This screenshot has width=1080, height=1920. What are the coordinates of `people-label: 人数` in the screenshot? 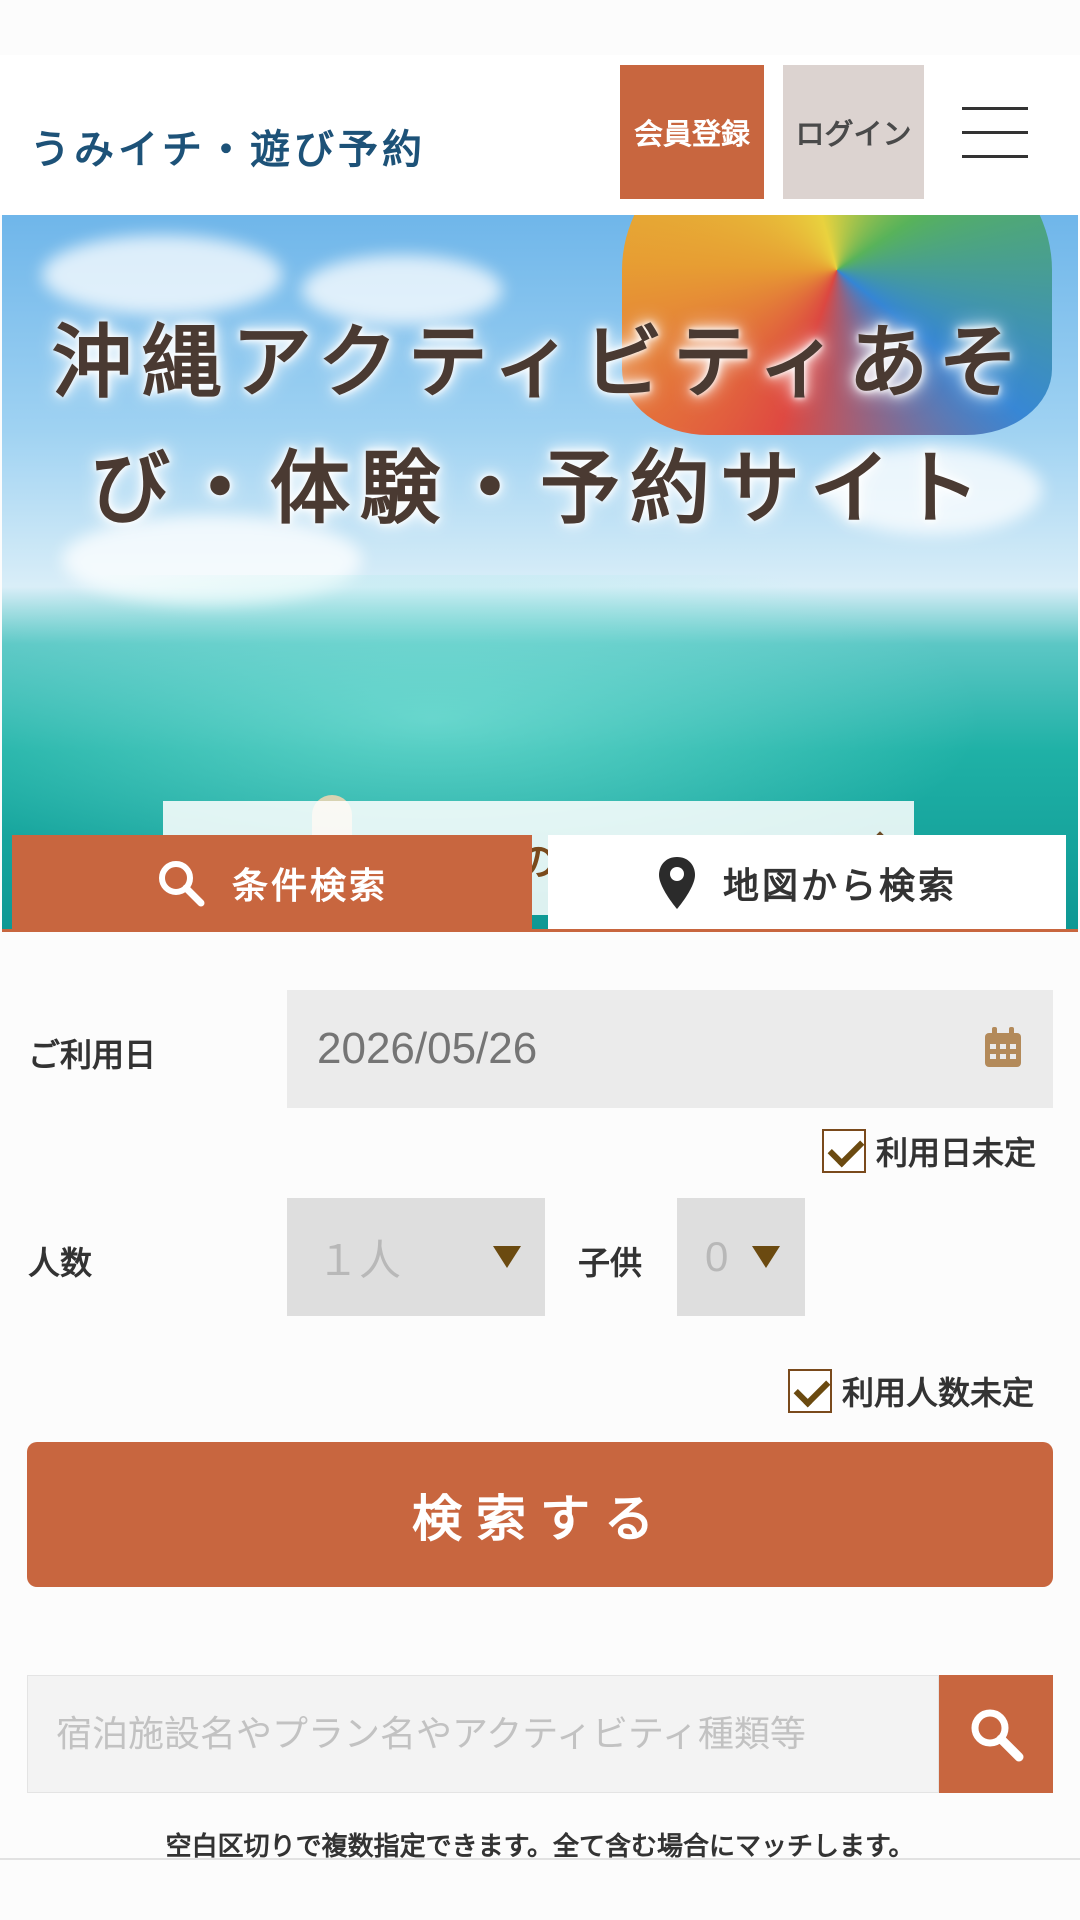 It's located at (60, 1263).